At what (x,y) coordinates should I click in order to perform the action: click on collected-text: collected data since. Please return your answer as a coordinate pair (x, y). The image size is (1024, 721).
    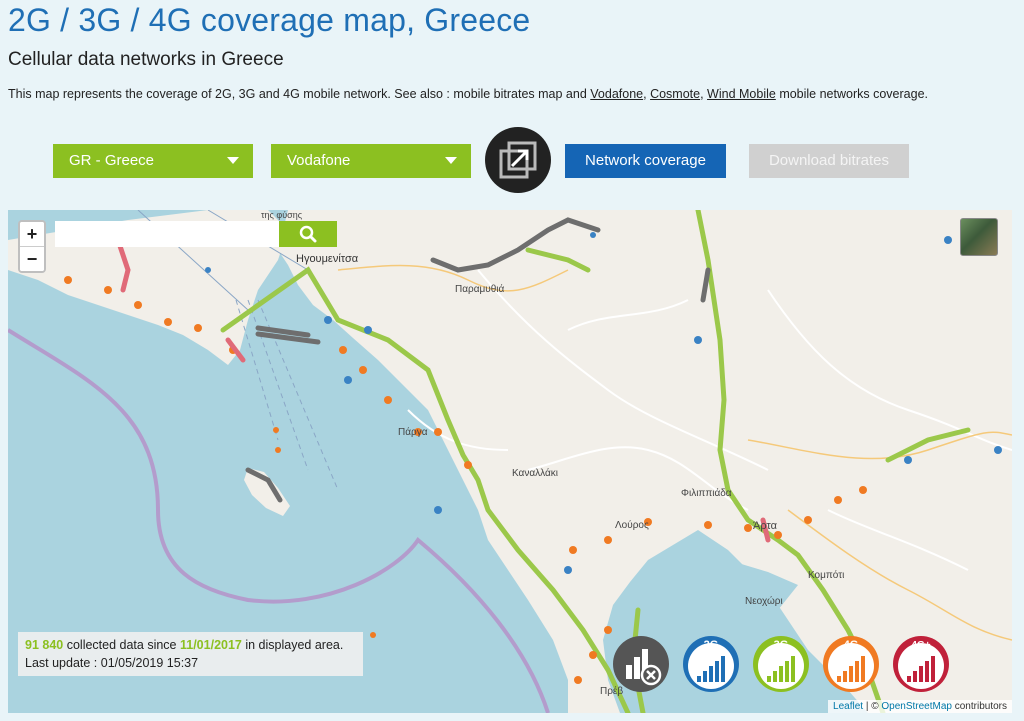
    Looking at the image, I should click on (121, 645).